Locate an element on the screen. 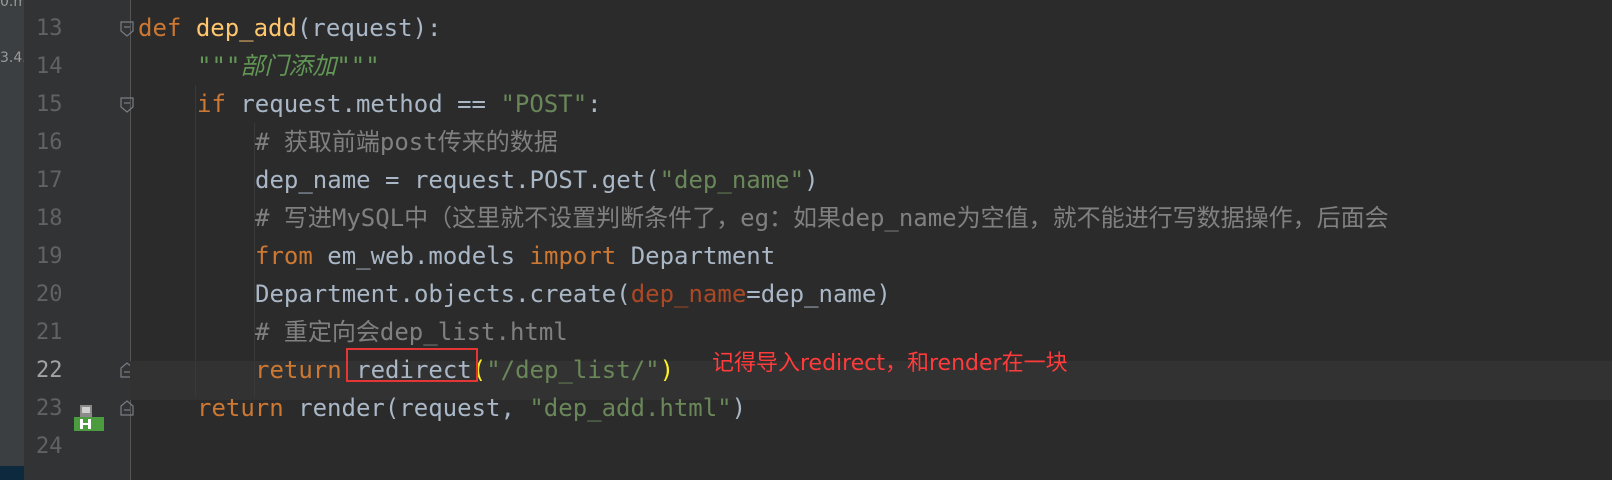 The width and height of the screenshot is (1612, 480). annotation-note: 记得导入redirect，和render在一块 is located at coordinates (890, 363).